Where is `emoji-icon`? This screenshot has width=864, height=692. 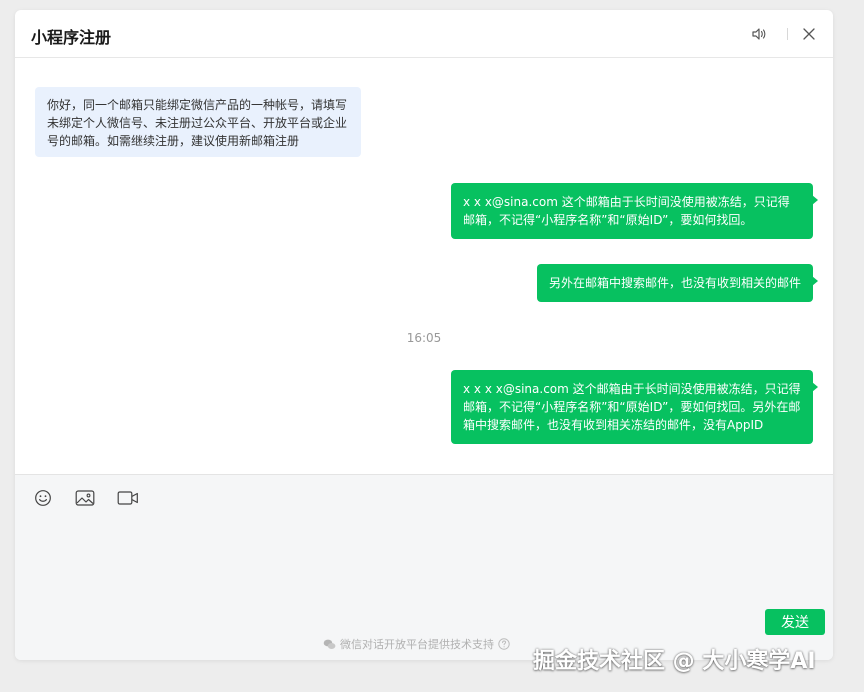 emoji-icon is located at coordinates (43, 498).